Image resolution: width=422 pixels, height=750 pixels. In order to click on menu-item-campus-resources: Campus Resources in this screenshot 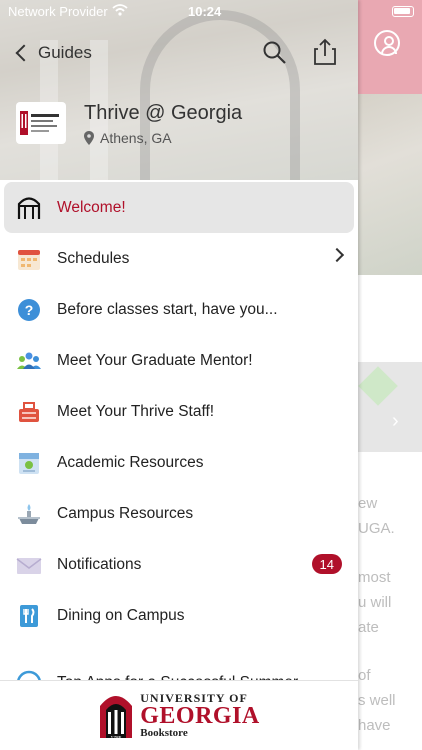, I will do `click(179, 513)`.